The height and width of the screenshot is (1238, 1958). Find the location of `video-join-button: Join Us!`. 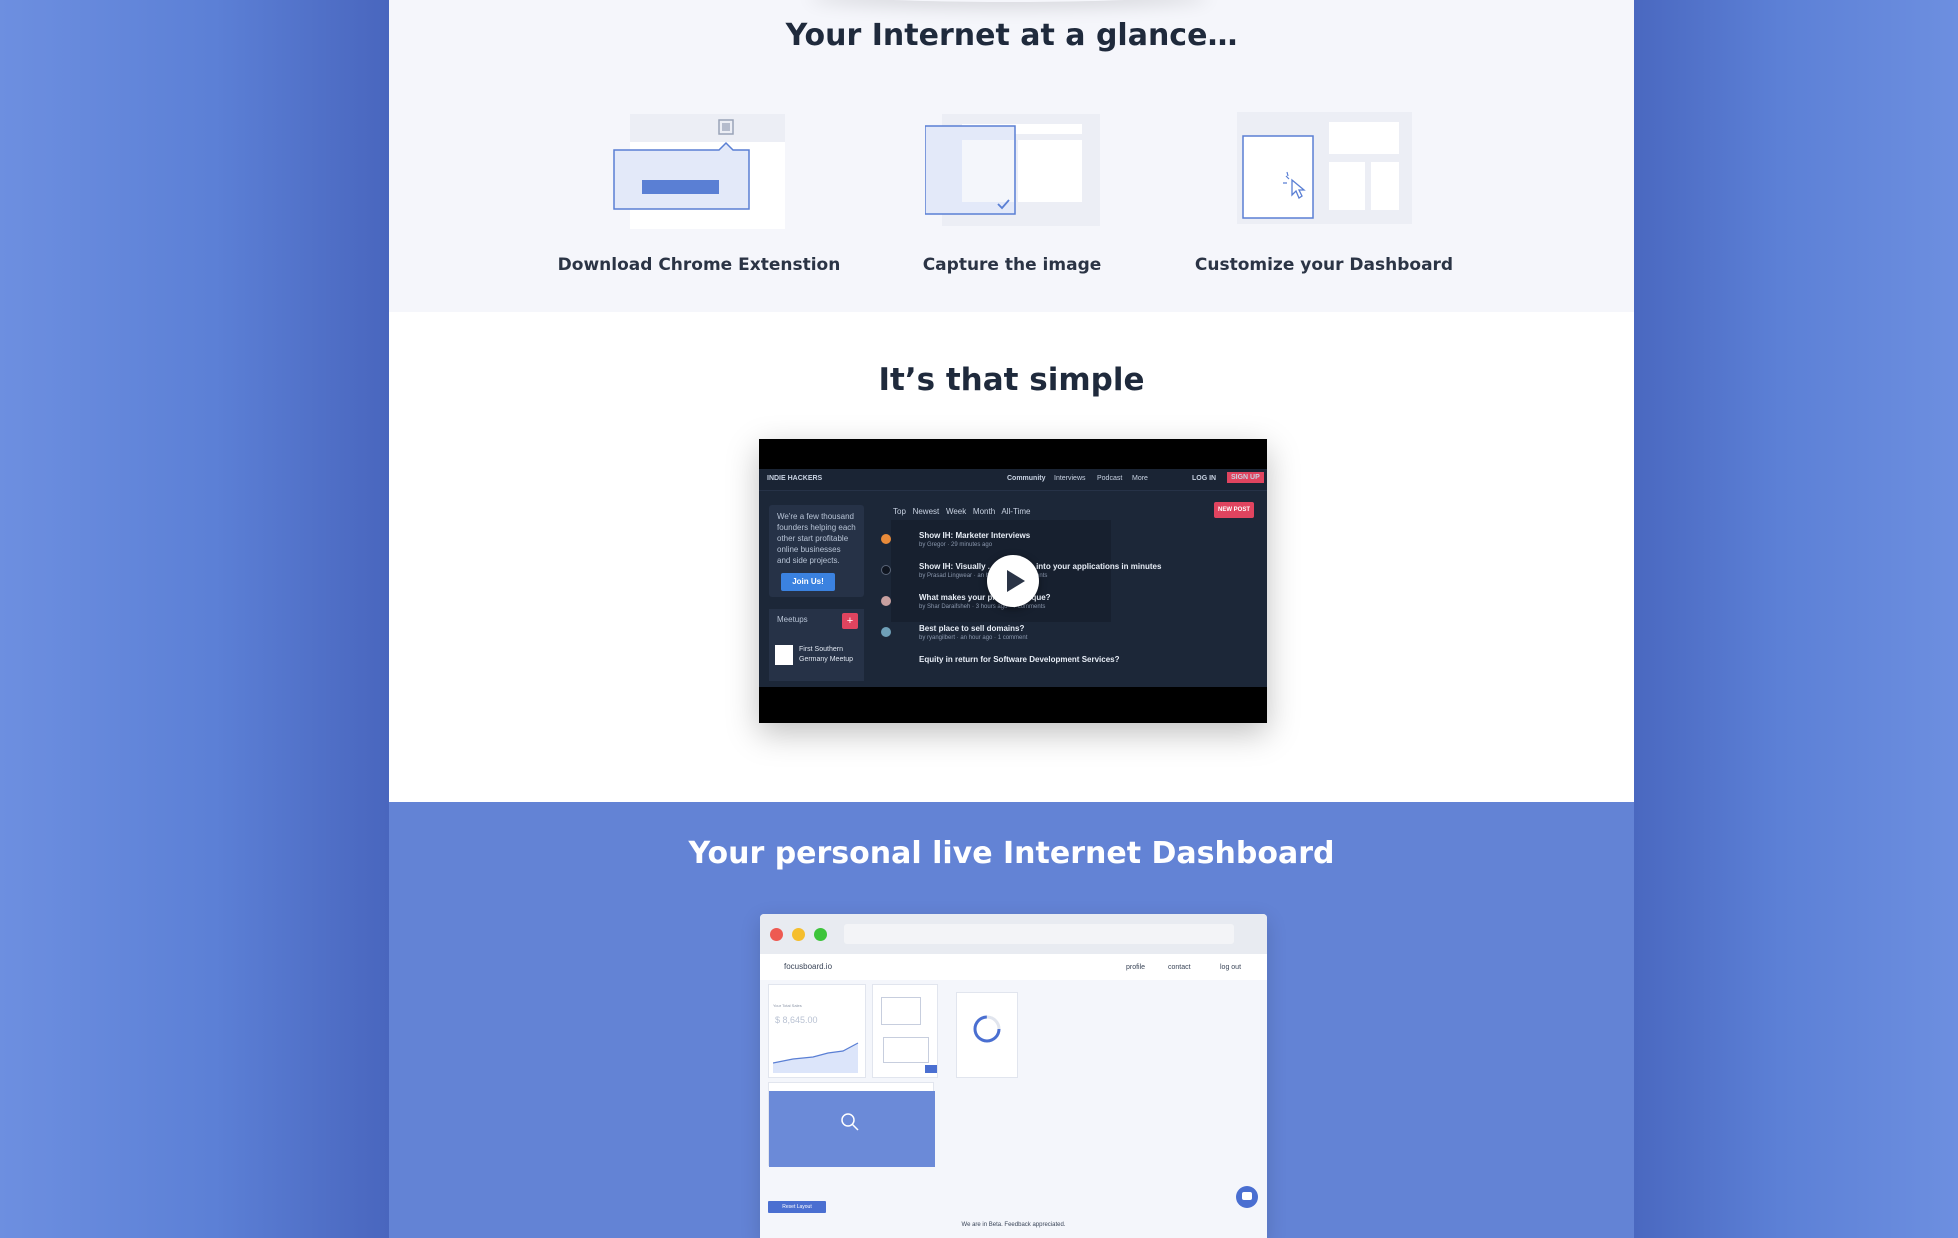

video-join-button: Join Us! is located at coordinates (808, 582).